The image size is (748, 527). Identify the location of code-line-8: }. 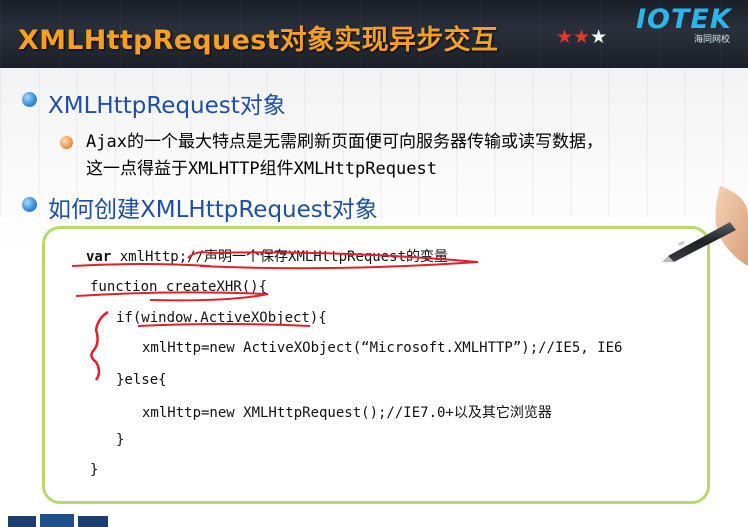
(94, 470).